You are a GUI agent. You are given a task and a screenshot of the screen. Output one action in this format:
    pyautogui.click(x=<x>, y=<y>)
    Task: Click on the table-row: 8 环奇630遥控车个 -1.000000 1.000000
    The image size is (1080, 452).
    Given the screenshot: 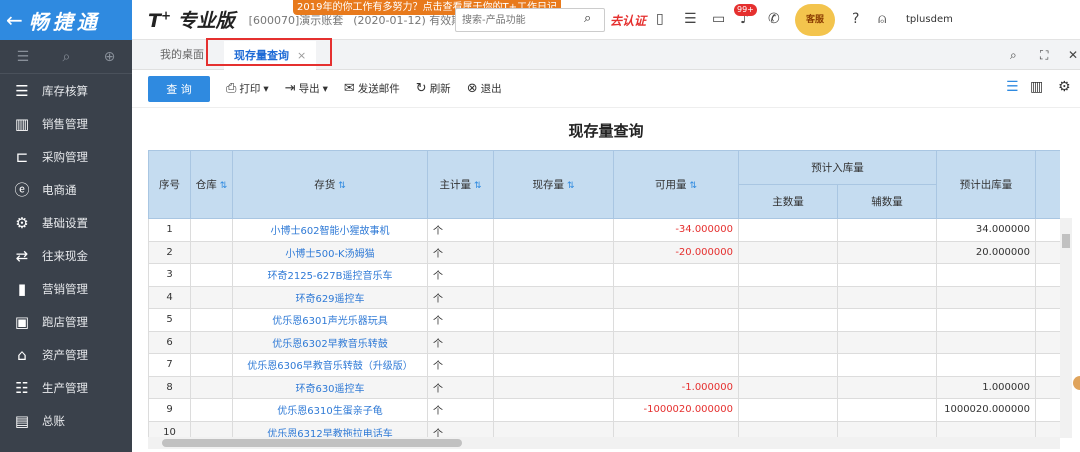 What is the action you would take?
    pyautogui.click(x=604, y=387)
    